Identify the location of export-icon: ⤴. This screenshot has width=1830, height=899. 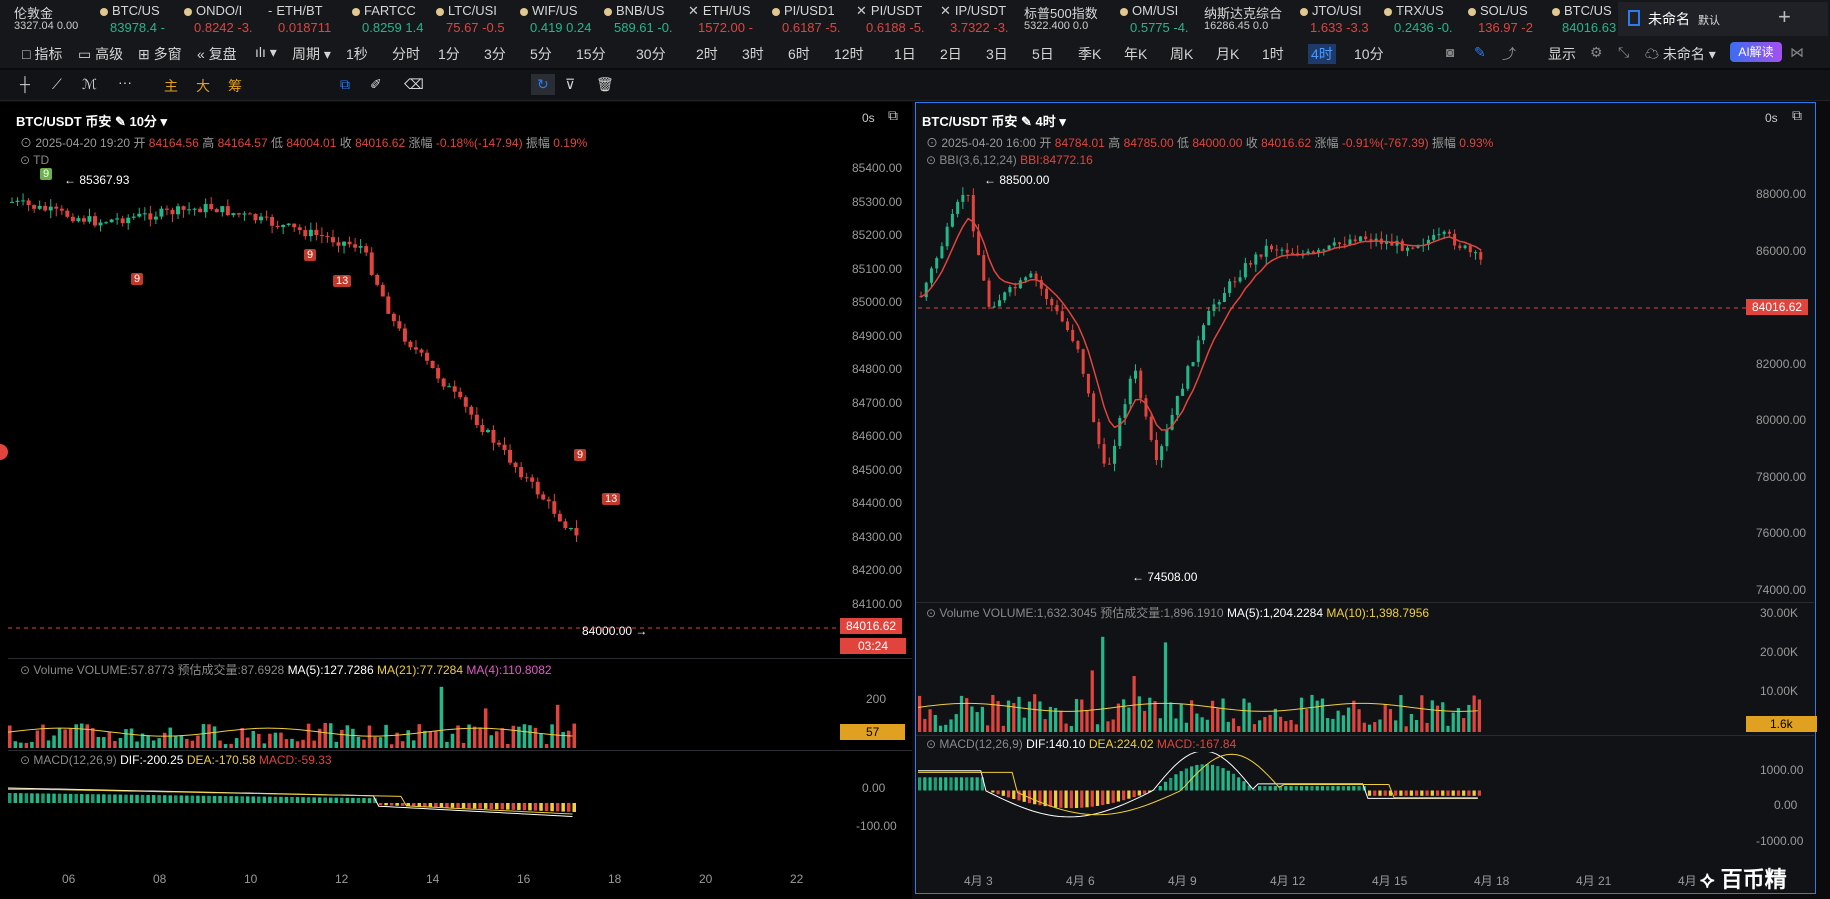
(1509, 54).